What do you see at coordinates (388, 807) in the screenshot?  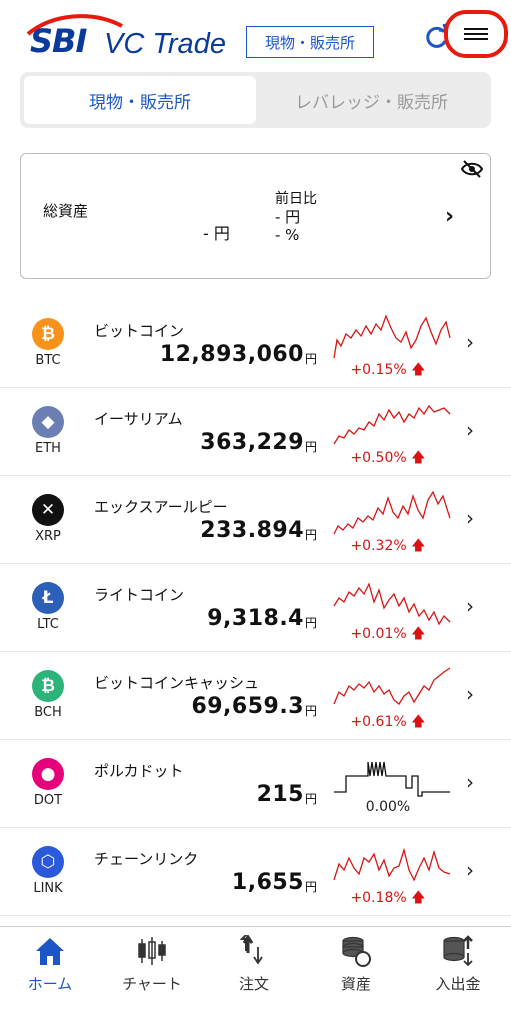 I see `coin-change: 0.00%` at bounding box center [388, 807].